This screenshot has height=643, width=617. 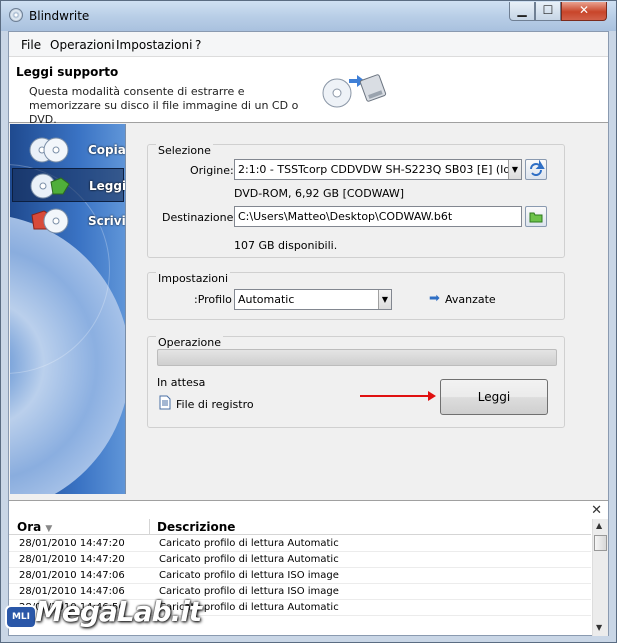 I want to click on origine-label: Origine:, so click(x=212, y=170).